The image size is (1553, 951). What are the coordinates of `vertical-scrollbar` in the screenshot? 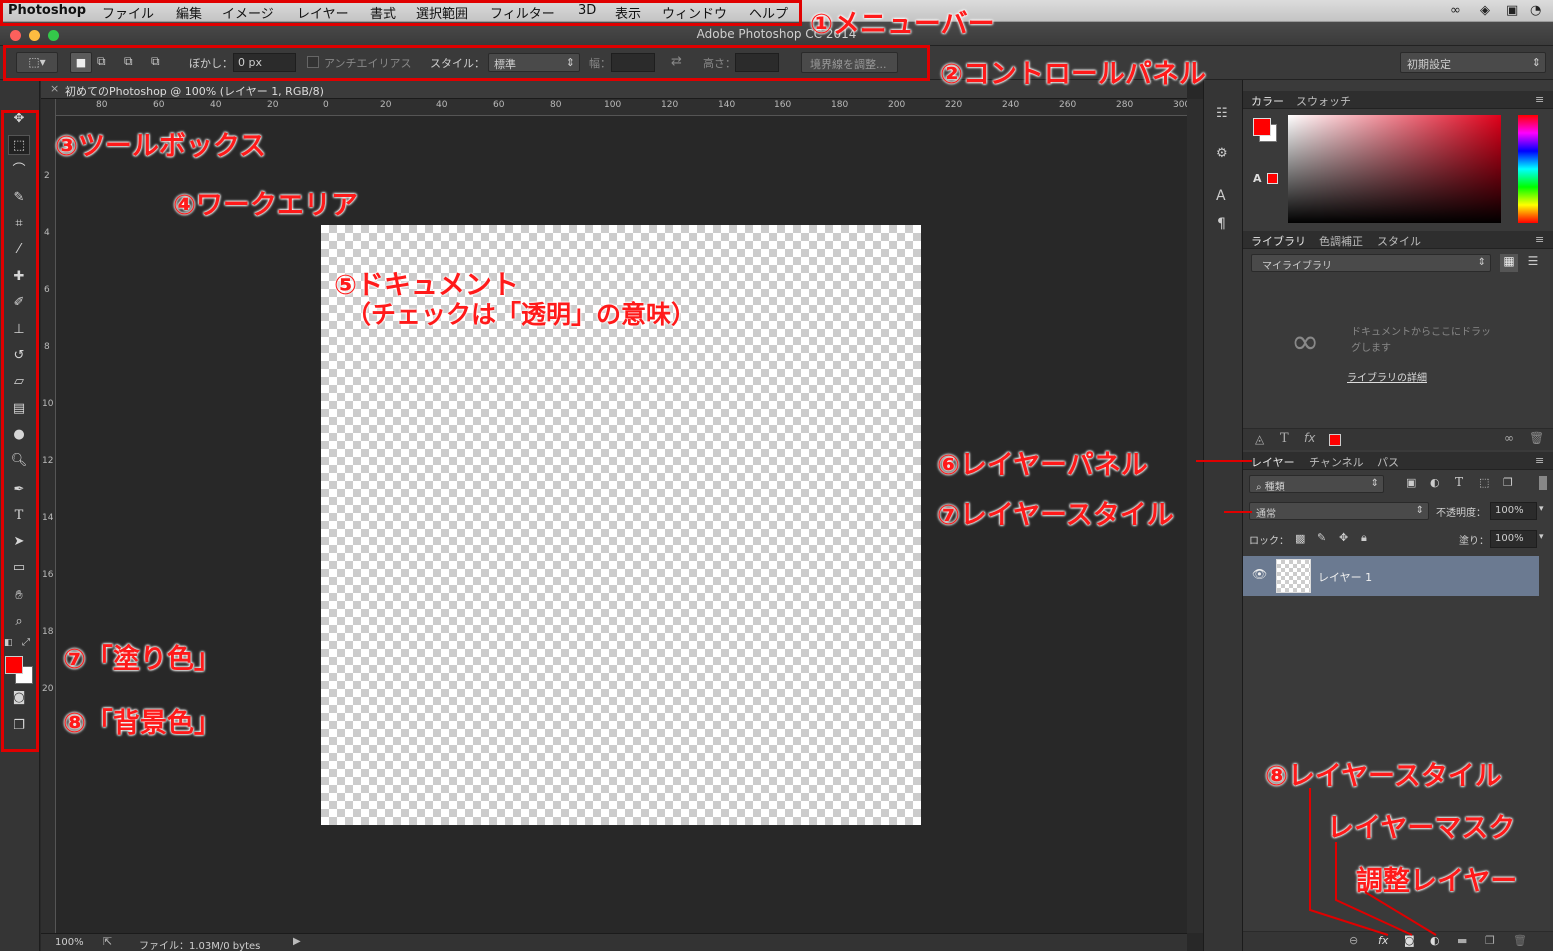 It's located at (1195, 516).